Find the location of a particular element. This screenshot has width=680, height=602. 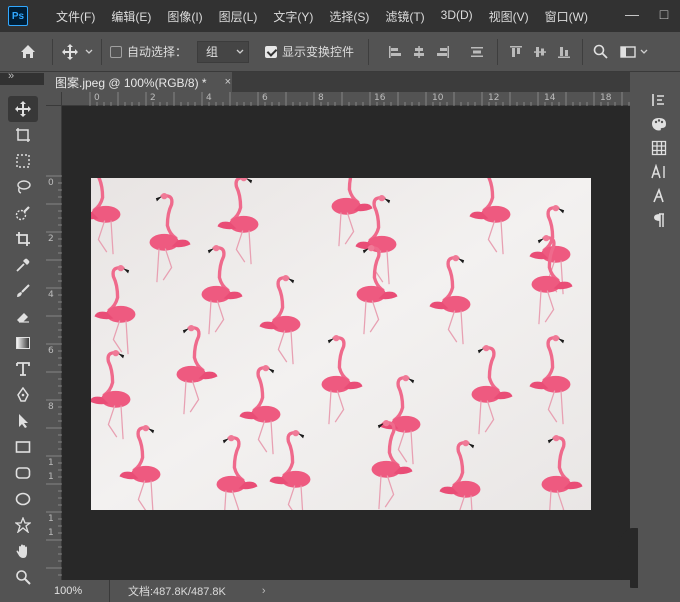

artboard-tool is located at coordinates (23, 135).